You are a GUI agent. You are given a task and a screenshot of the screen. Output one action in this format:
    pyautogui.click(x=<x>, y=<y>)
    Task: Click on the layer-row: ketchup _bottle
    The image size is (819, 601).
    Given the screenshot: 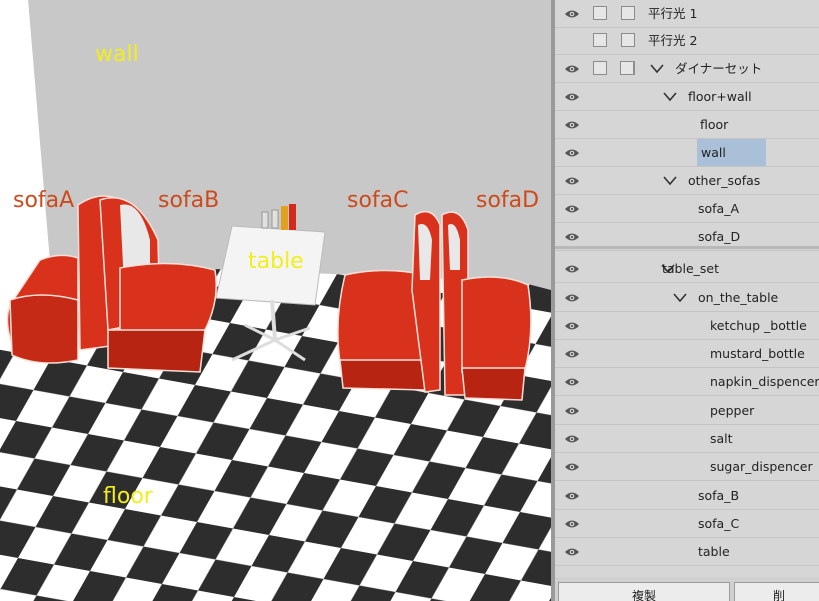 What is the action you would take?
    pyautogui.click(x=687, y=326)
    